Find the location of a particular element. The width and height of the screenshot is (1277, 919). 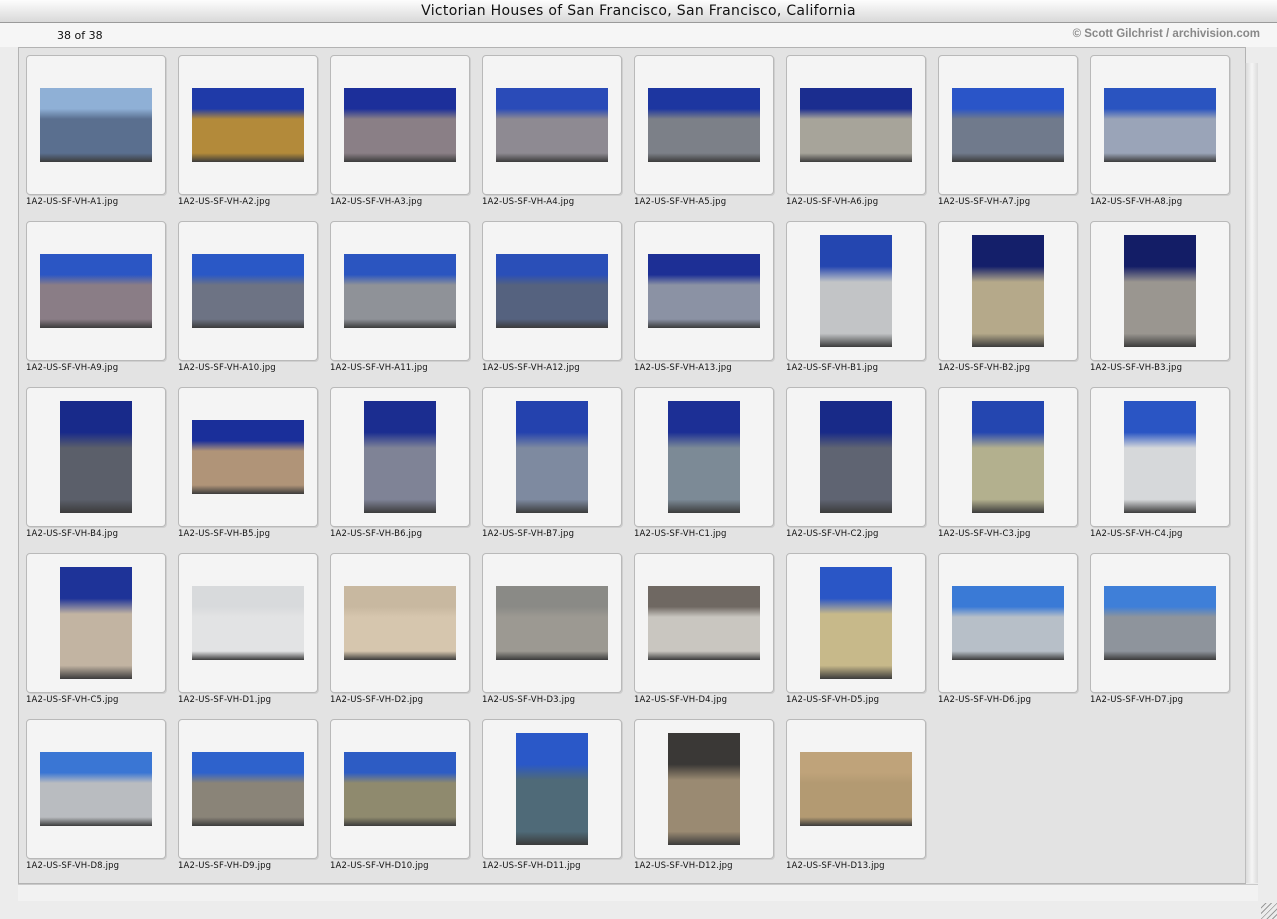

thumbnail-item: 1A2-US-SF-VH-B3.jpg is located at coordinates (1156, 293).